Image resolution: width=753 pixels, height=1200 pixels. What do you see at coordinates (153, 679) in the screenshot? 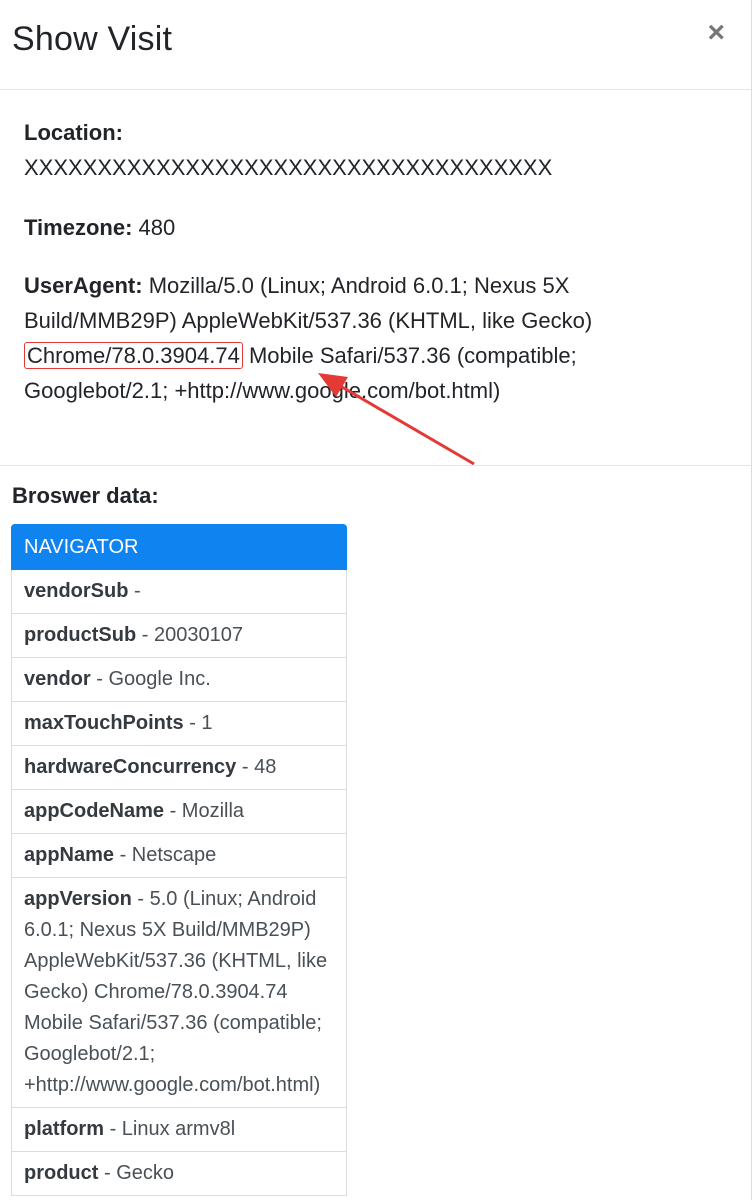
I see `navigator-value: - Google Inc.` at bounding box center [153, 679].